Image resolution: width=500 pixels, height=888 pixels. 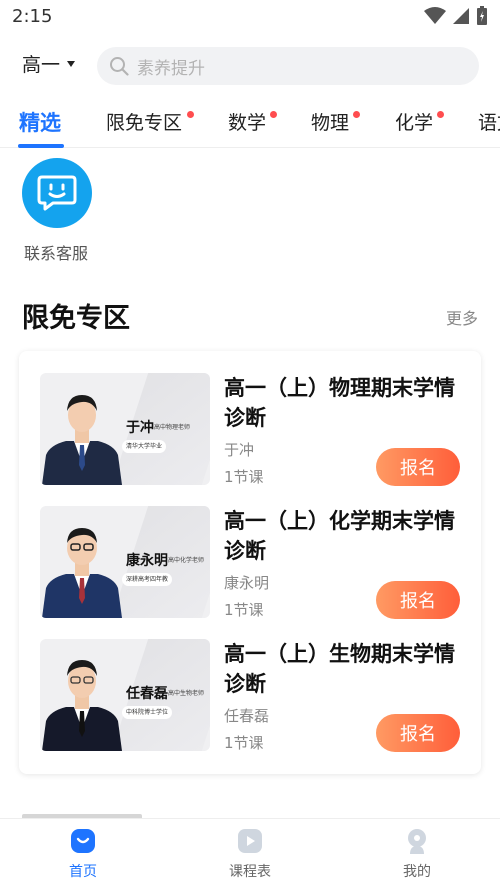 I want to click on search-icon, so click(x=119, y=66).